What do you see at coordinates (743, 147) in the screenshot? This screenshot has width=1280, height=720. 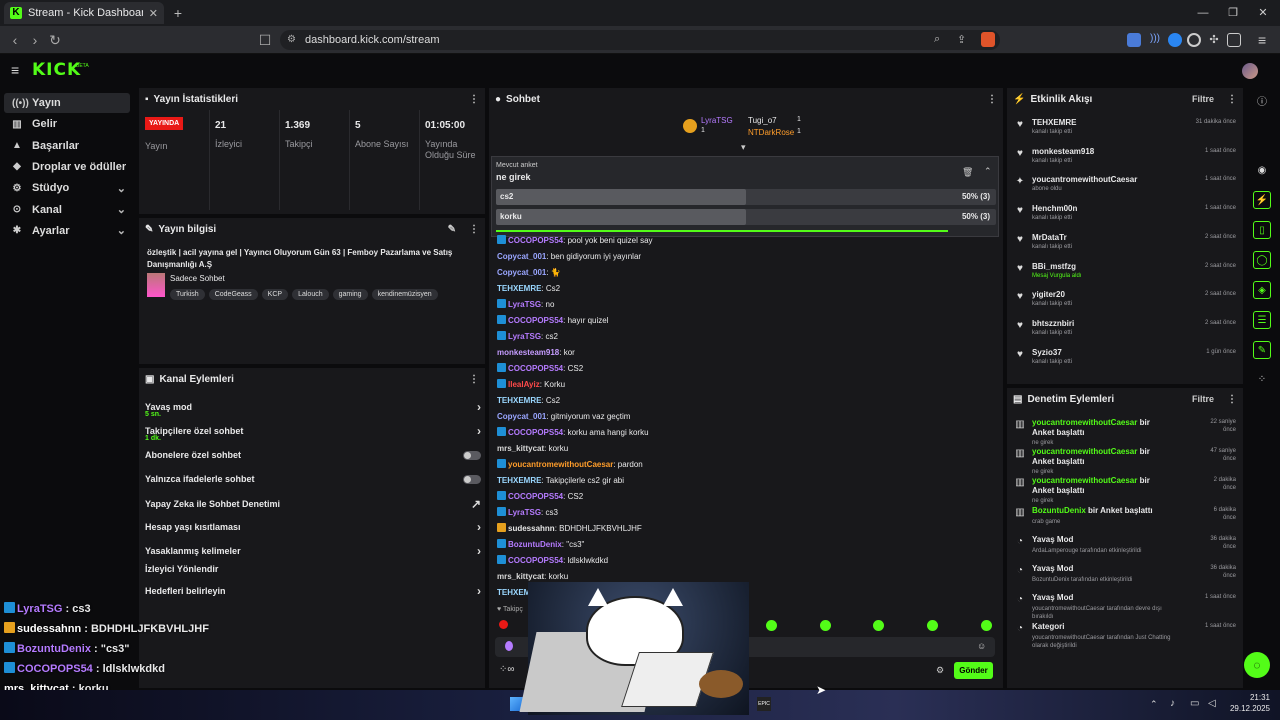 I see `expand-leaderboard-icon: ▾` at bounding box center [743, 147].